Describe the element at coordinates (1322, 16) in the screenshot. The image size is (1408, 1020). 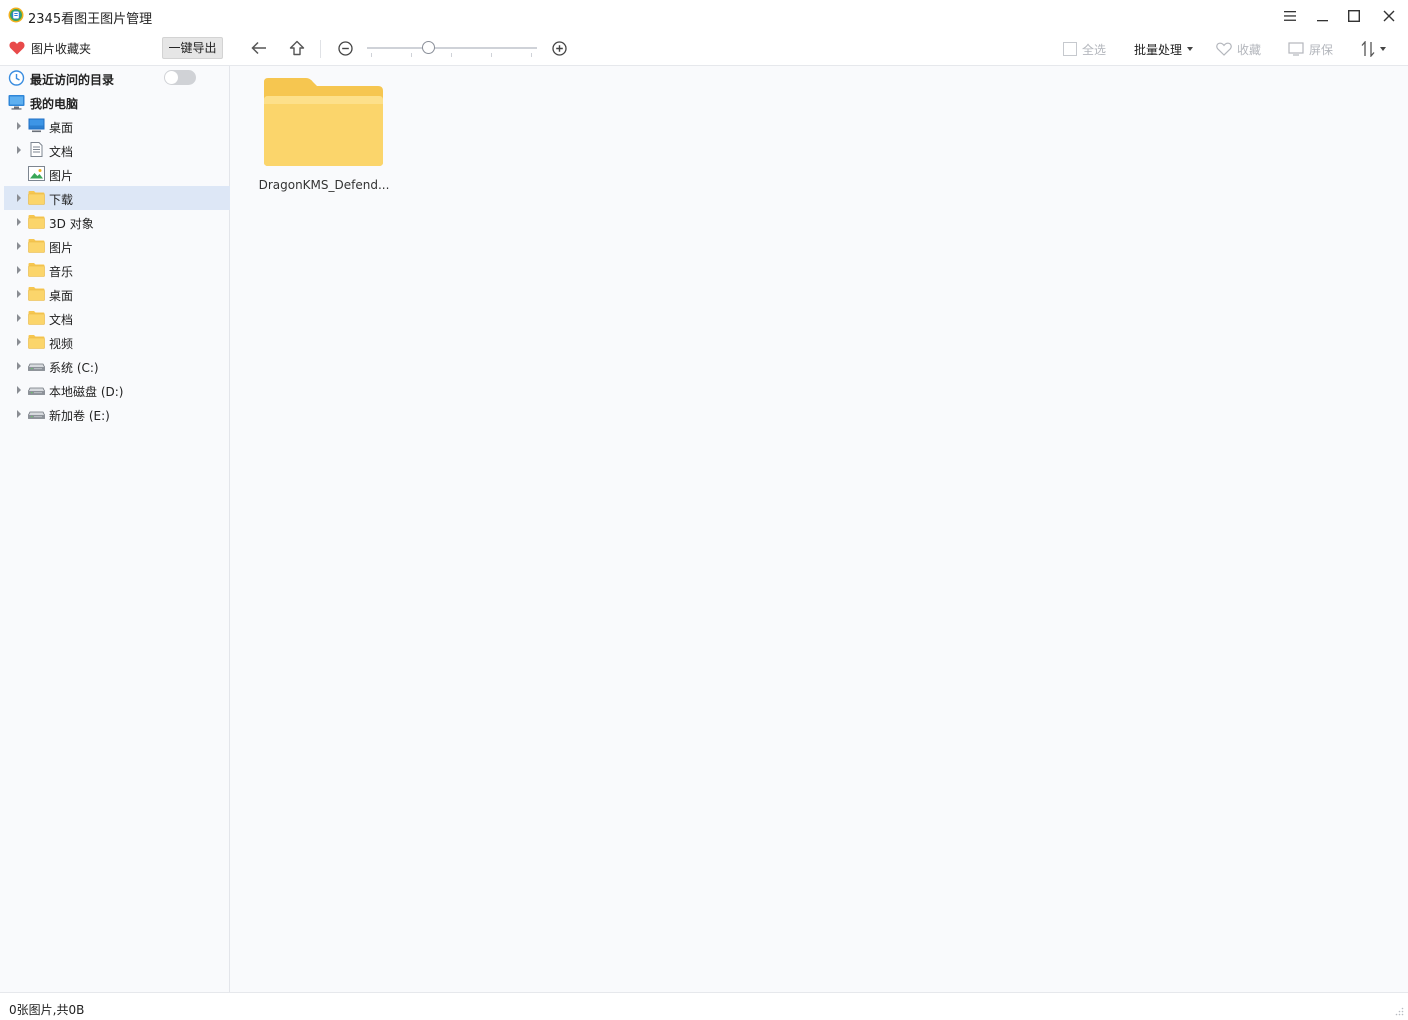
I see `minimize-button` at that location.